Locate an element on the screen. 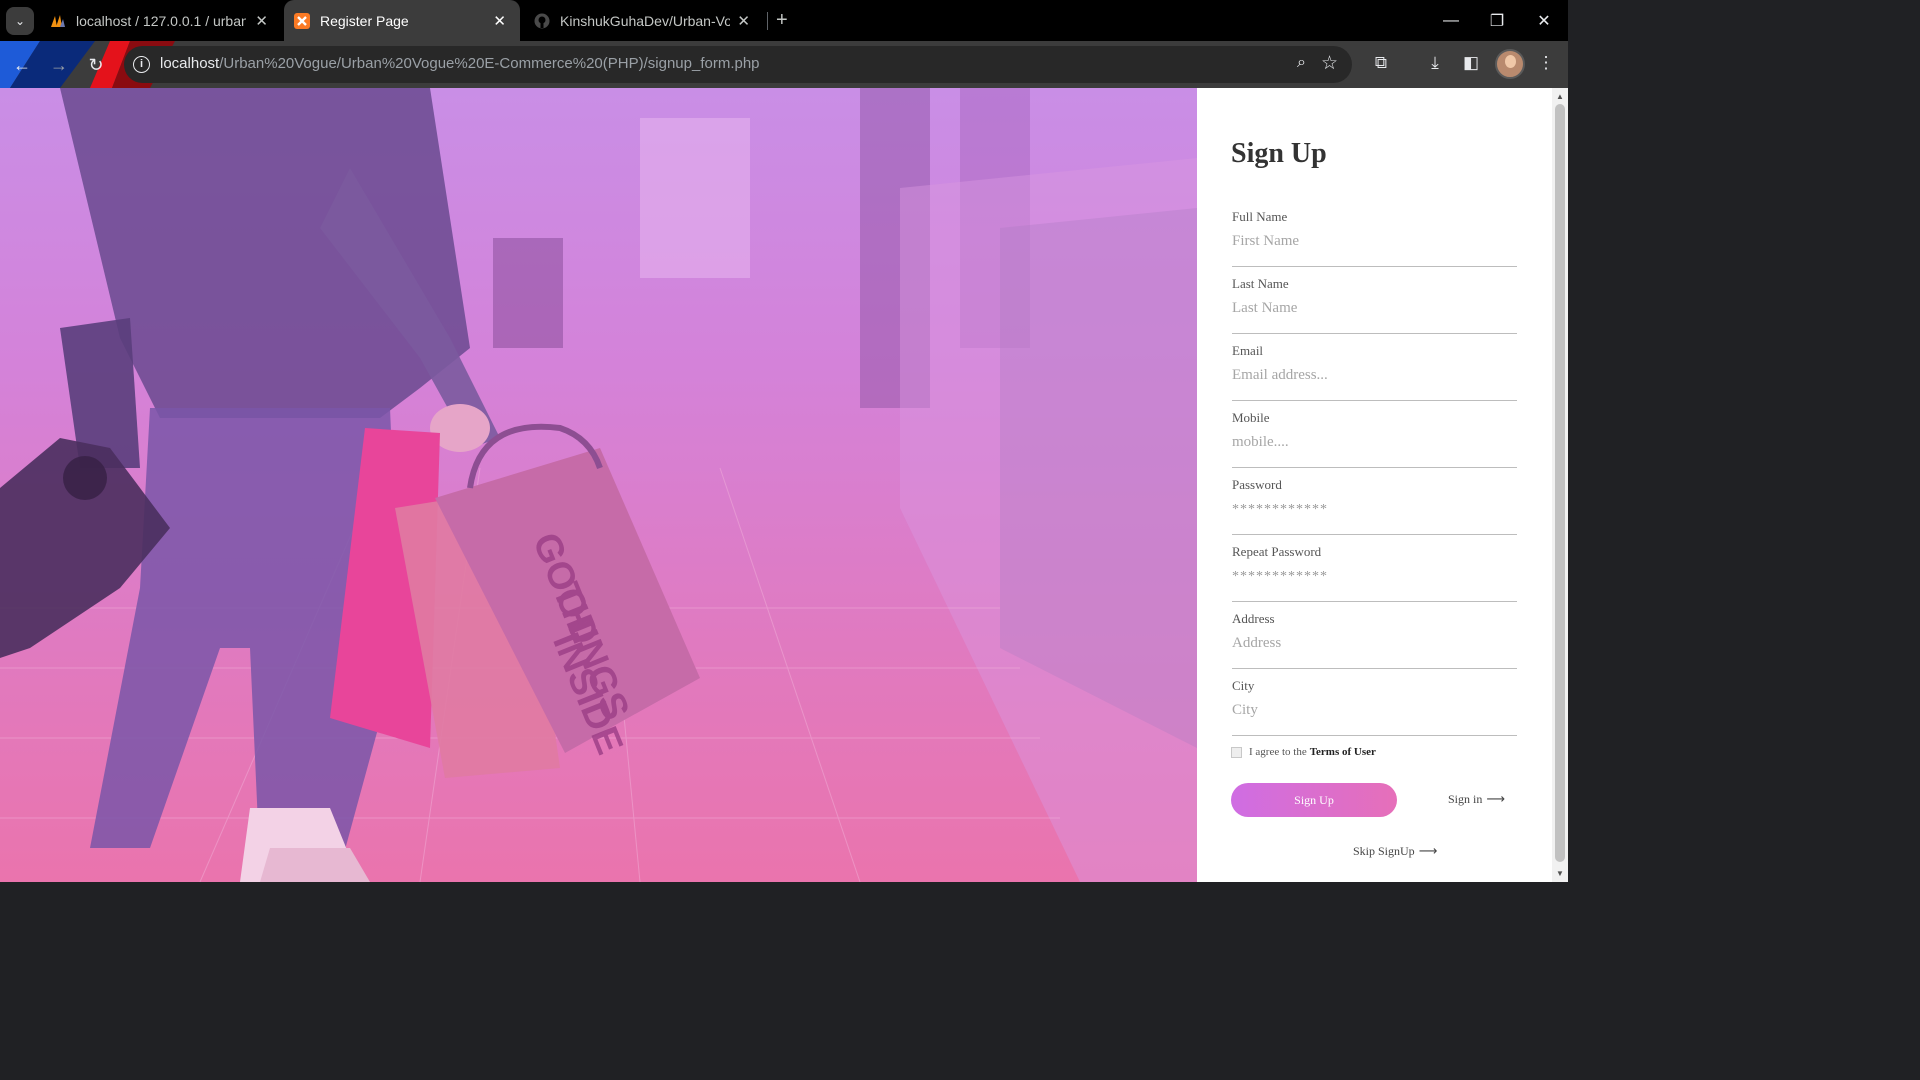  zoom-icon: ⌕ is located at coordinates (1301, 63).